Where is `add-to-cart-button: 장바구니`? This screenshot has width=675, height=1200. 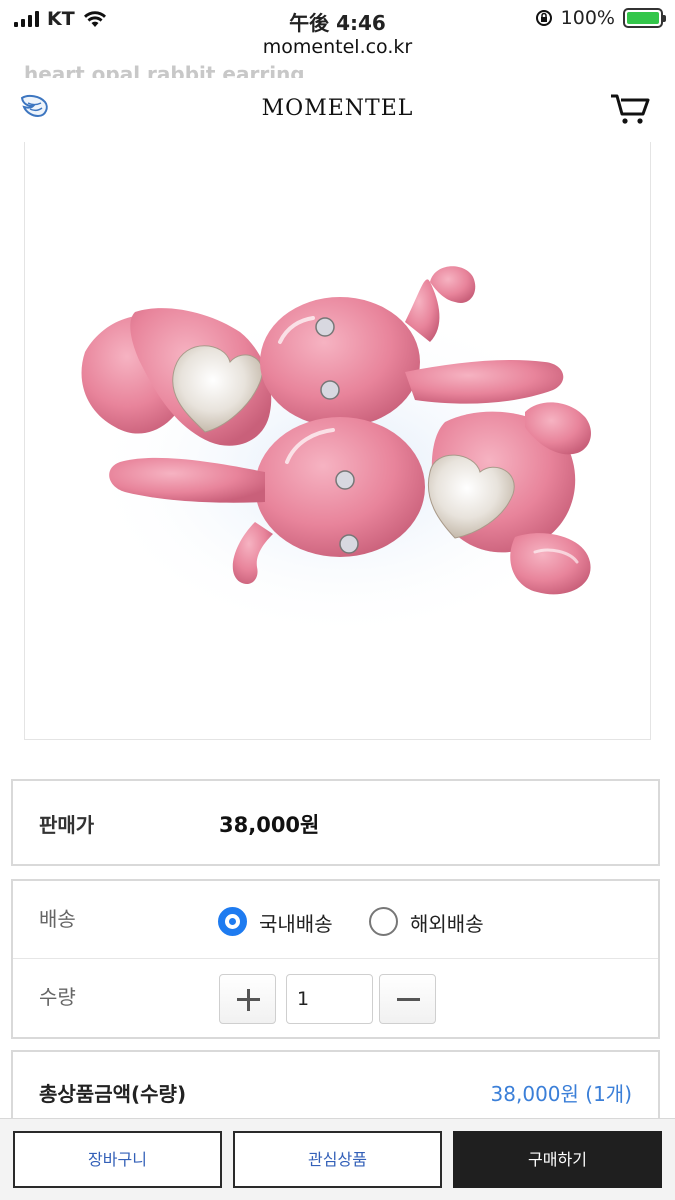 add-to-cart-button: 장바구니 is located at coordinates (117, 1159).